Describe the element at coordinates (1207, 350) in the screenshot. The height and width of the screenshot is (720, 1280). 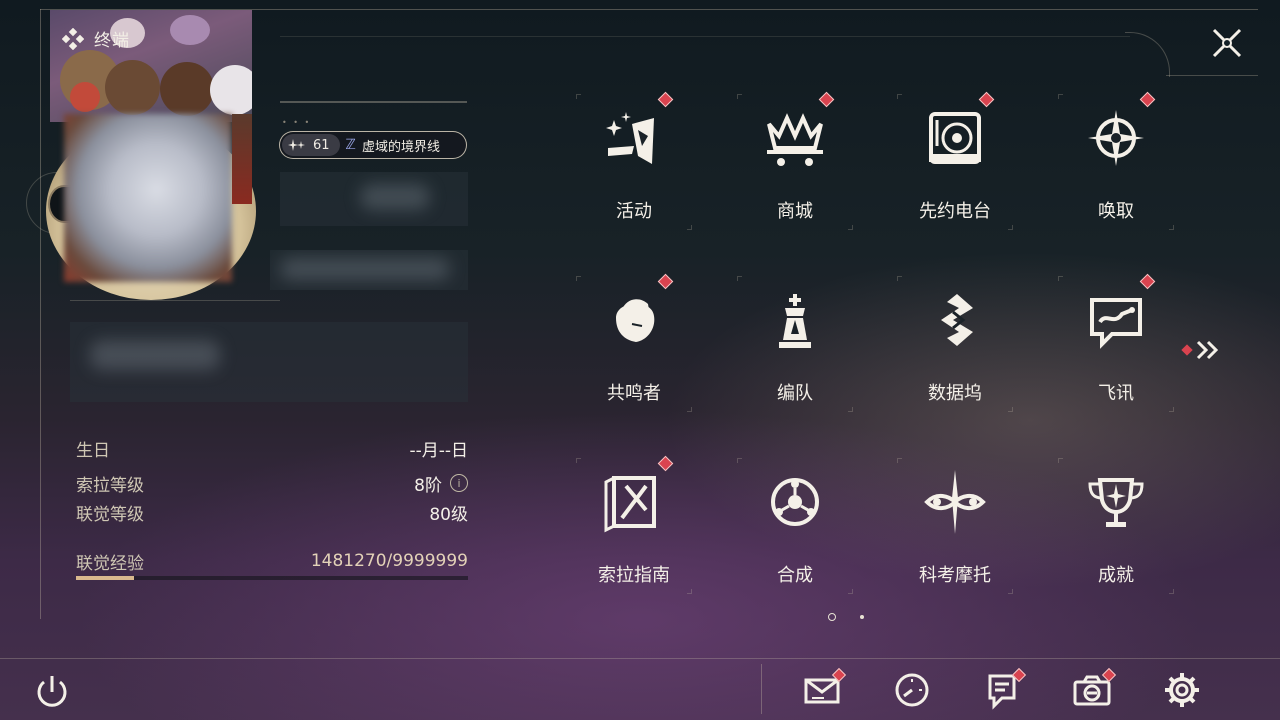
I see `double-chevron-right-icon` at that location.